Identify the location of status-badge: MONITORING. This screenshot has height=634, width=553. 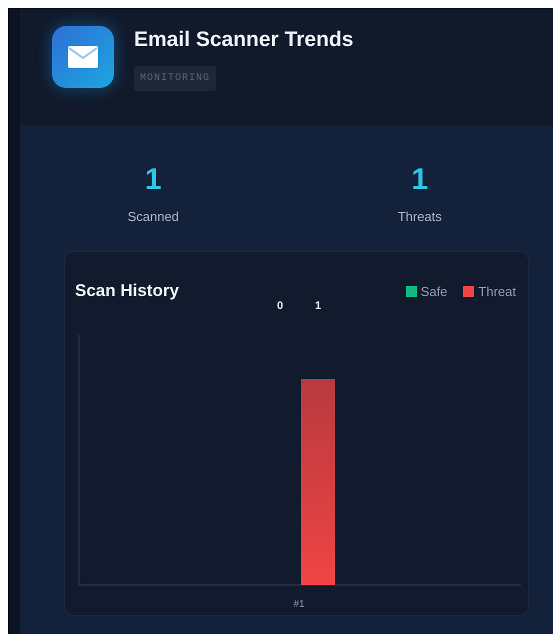
(175, 78).